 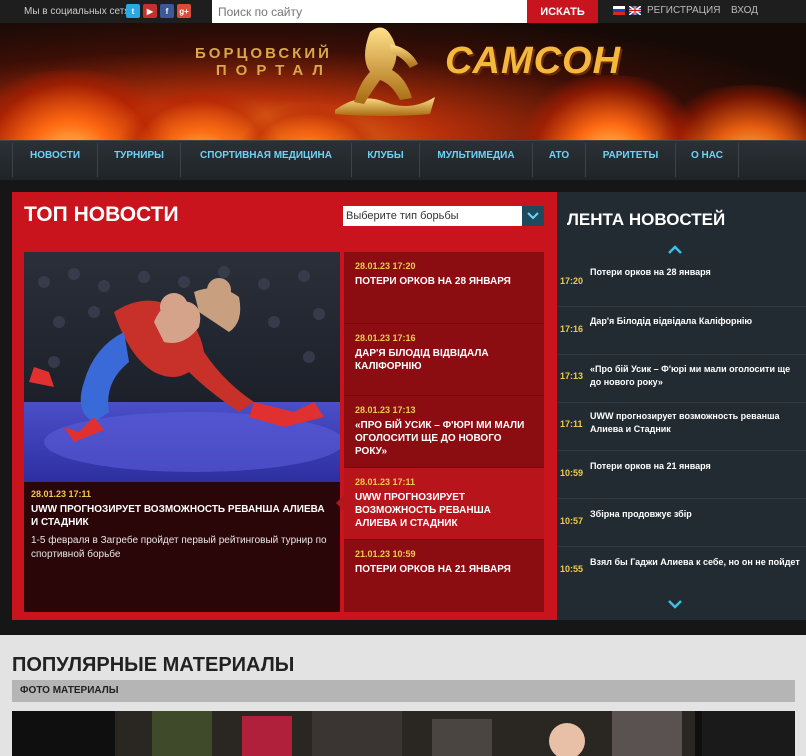 I want to click on top-news-item: 21.01.23 10:59 ПОТЕРИ ОРКОВ НА 21 ЯНВАРЯ, so click(x=444, y=576).